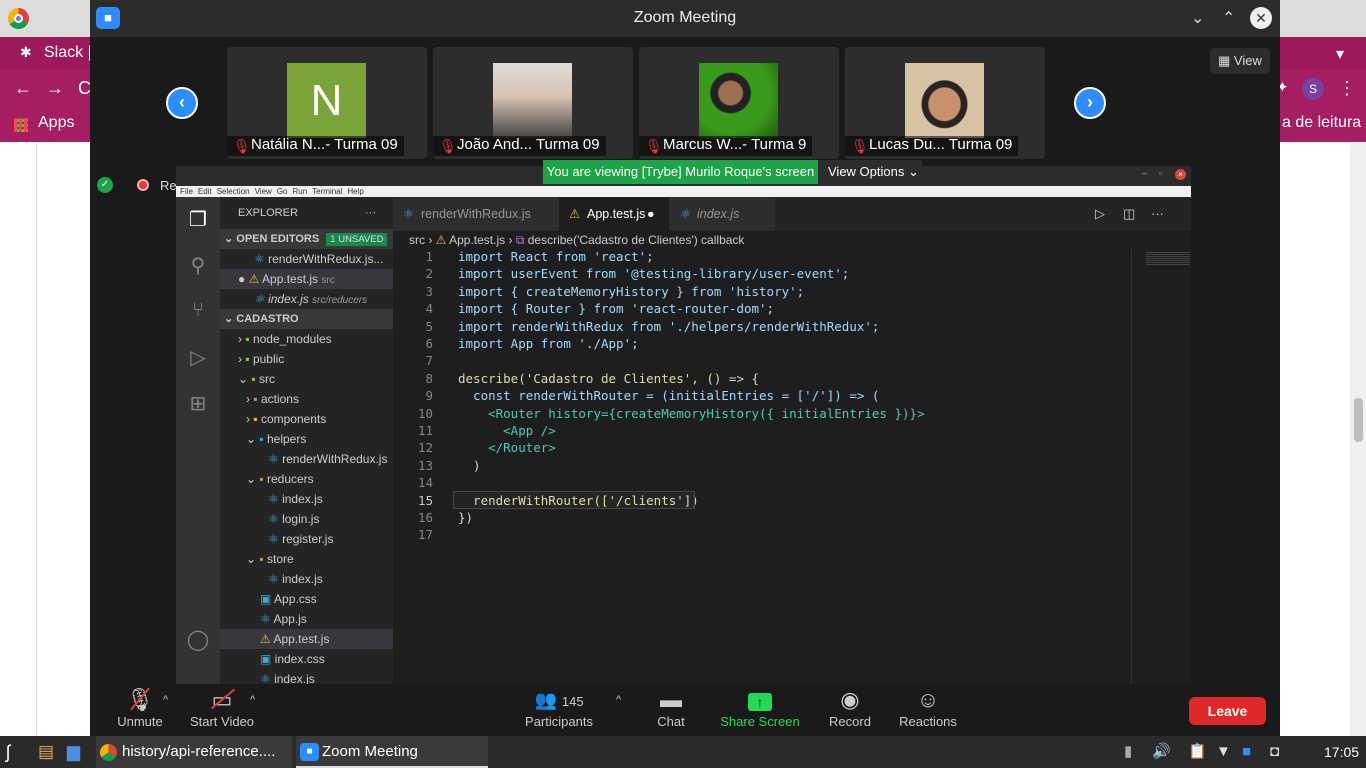 Image resolution: width=1366 pixels, height=768 pixels. What do you see at coordinates (1321, 123) in the screenshot?
I see `bookmark-reading-list: a de leitura` at bounding box center [1321, 123].